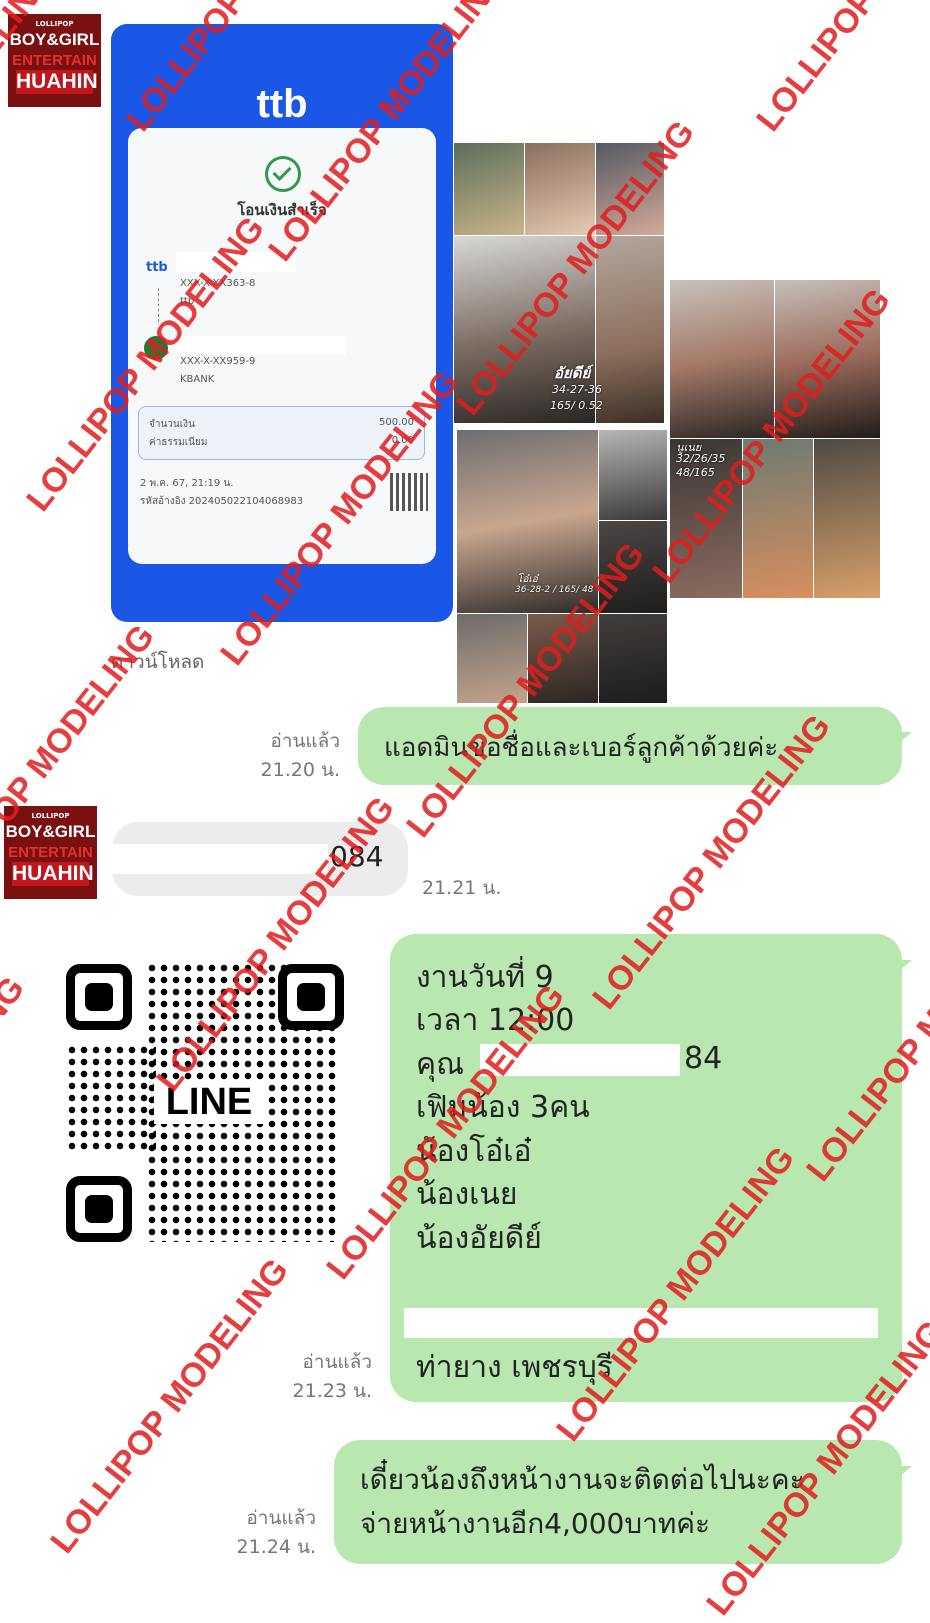 Image resolution: width=930 pixels, height=1623 pixels. Describe the element at coordinates (695, 472) in the screenshot. I see `photo-caption: 48/165` at that location.